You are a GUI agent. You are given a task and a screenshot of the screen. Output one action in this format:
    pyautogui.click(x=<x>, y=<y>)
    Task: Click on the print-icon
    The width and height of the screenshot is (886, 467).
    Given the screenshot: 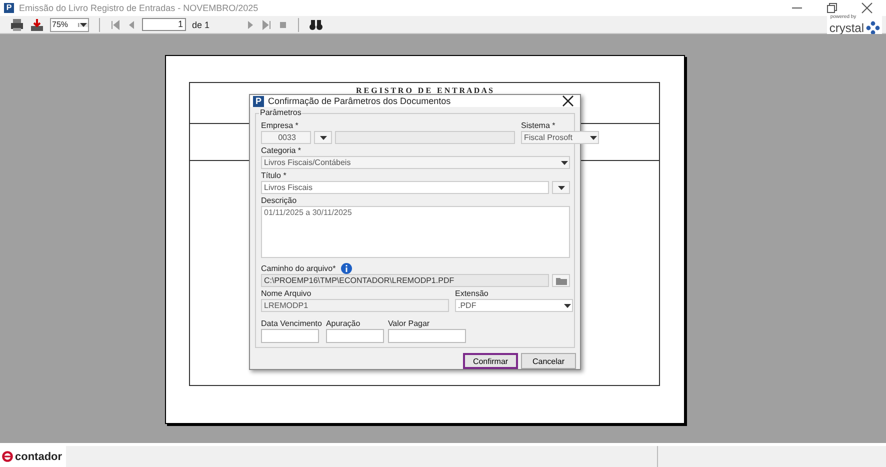 What is the action you would take?
    pyautogui.click(x=17, y=25)
    